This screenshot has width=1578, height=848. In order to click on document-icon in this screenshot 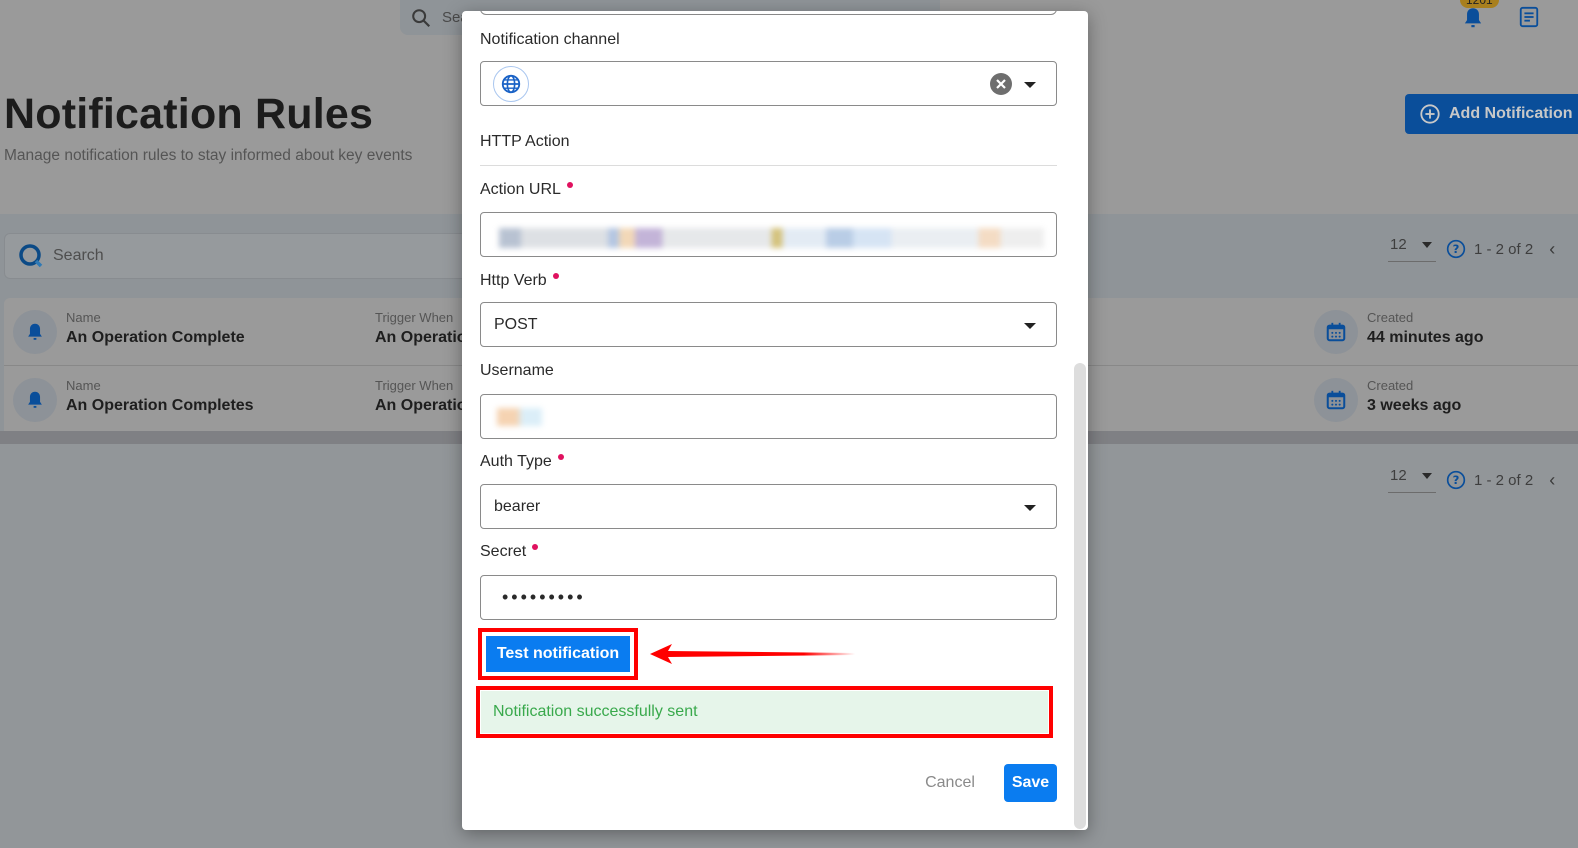, I will do `click(1529, 17)`.